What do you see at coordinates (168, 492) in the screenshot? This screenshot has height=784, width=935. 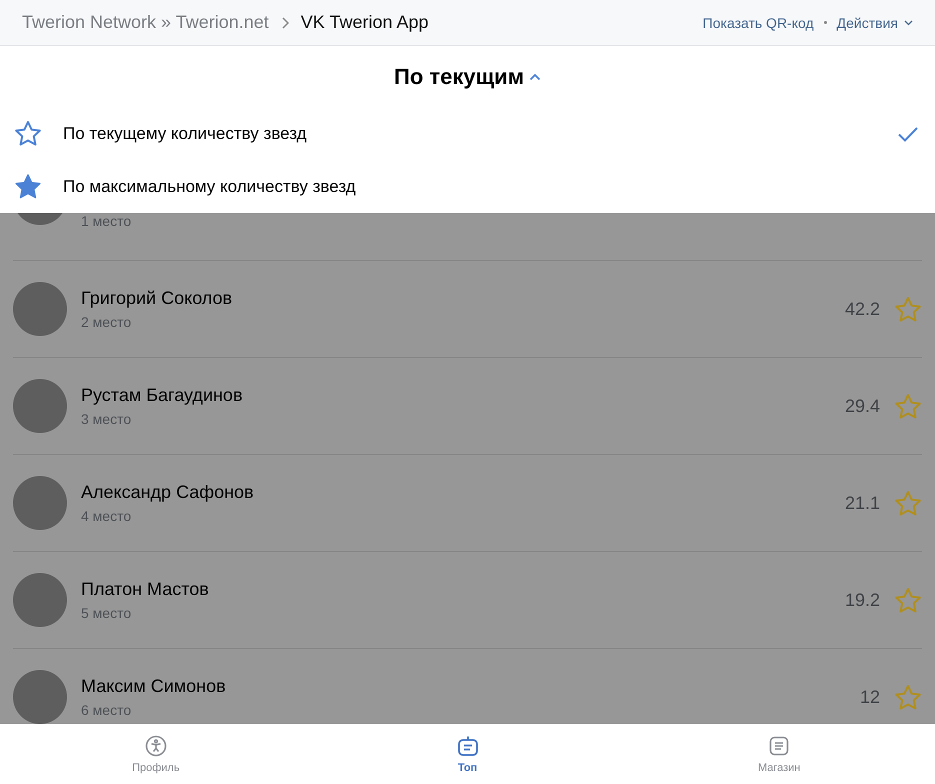 I see `player-name: Александр Сафонов` at bounding box center [168, 492].